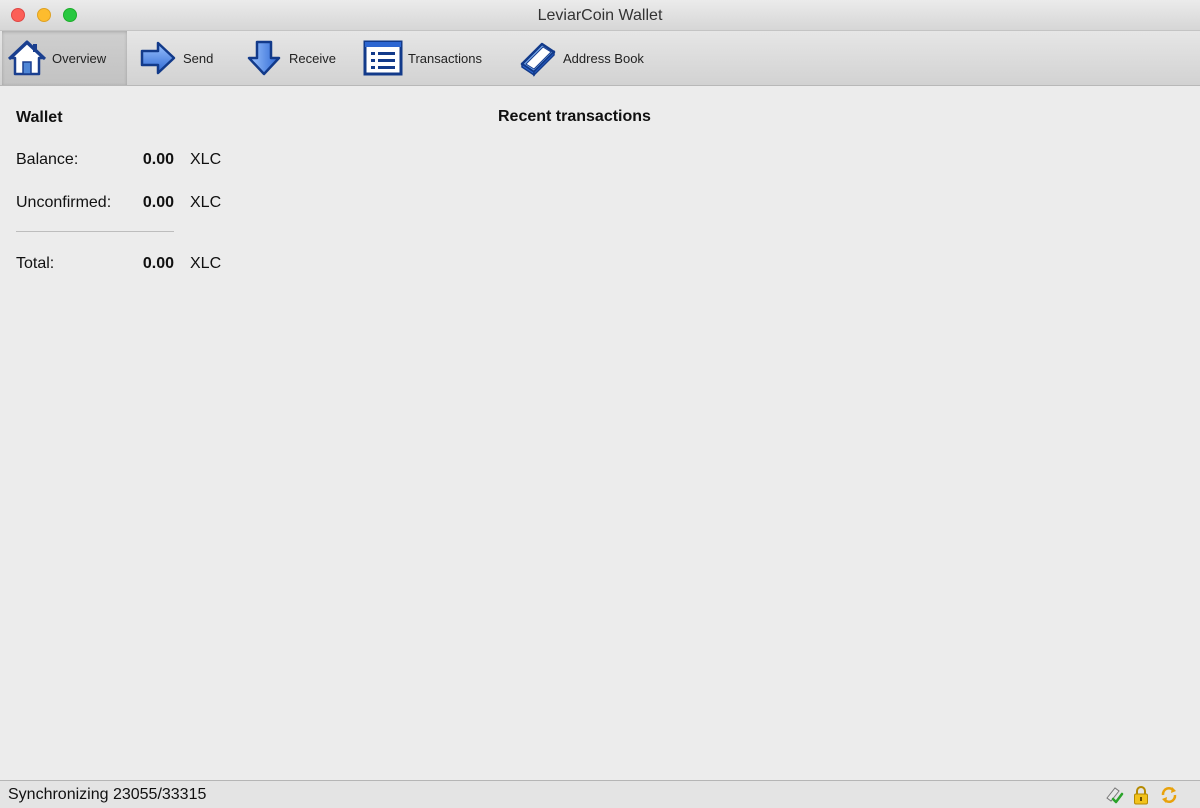 Image resolution: width=1200 pixels, height=808 pixels. I want to click on tab-transactions-label: Transactions, so click(445, 58).